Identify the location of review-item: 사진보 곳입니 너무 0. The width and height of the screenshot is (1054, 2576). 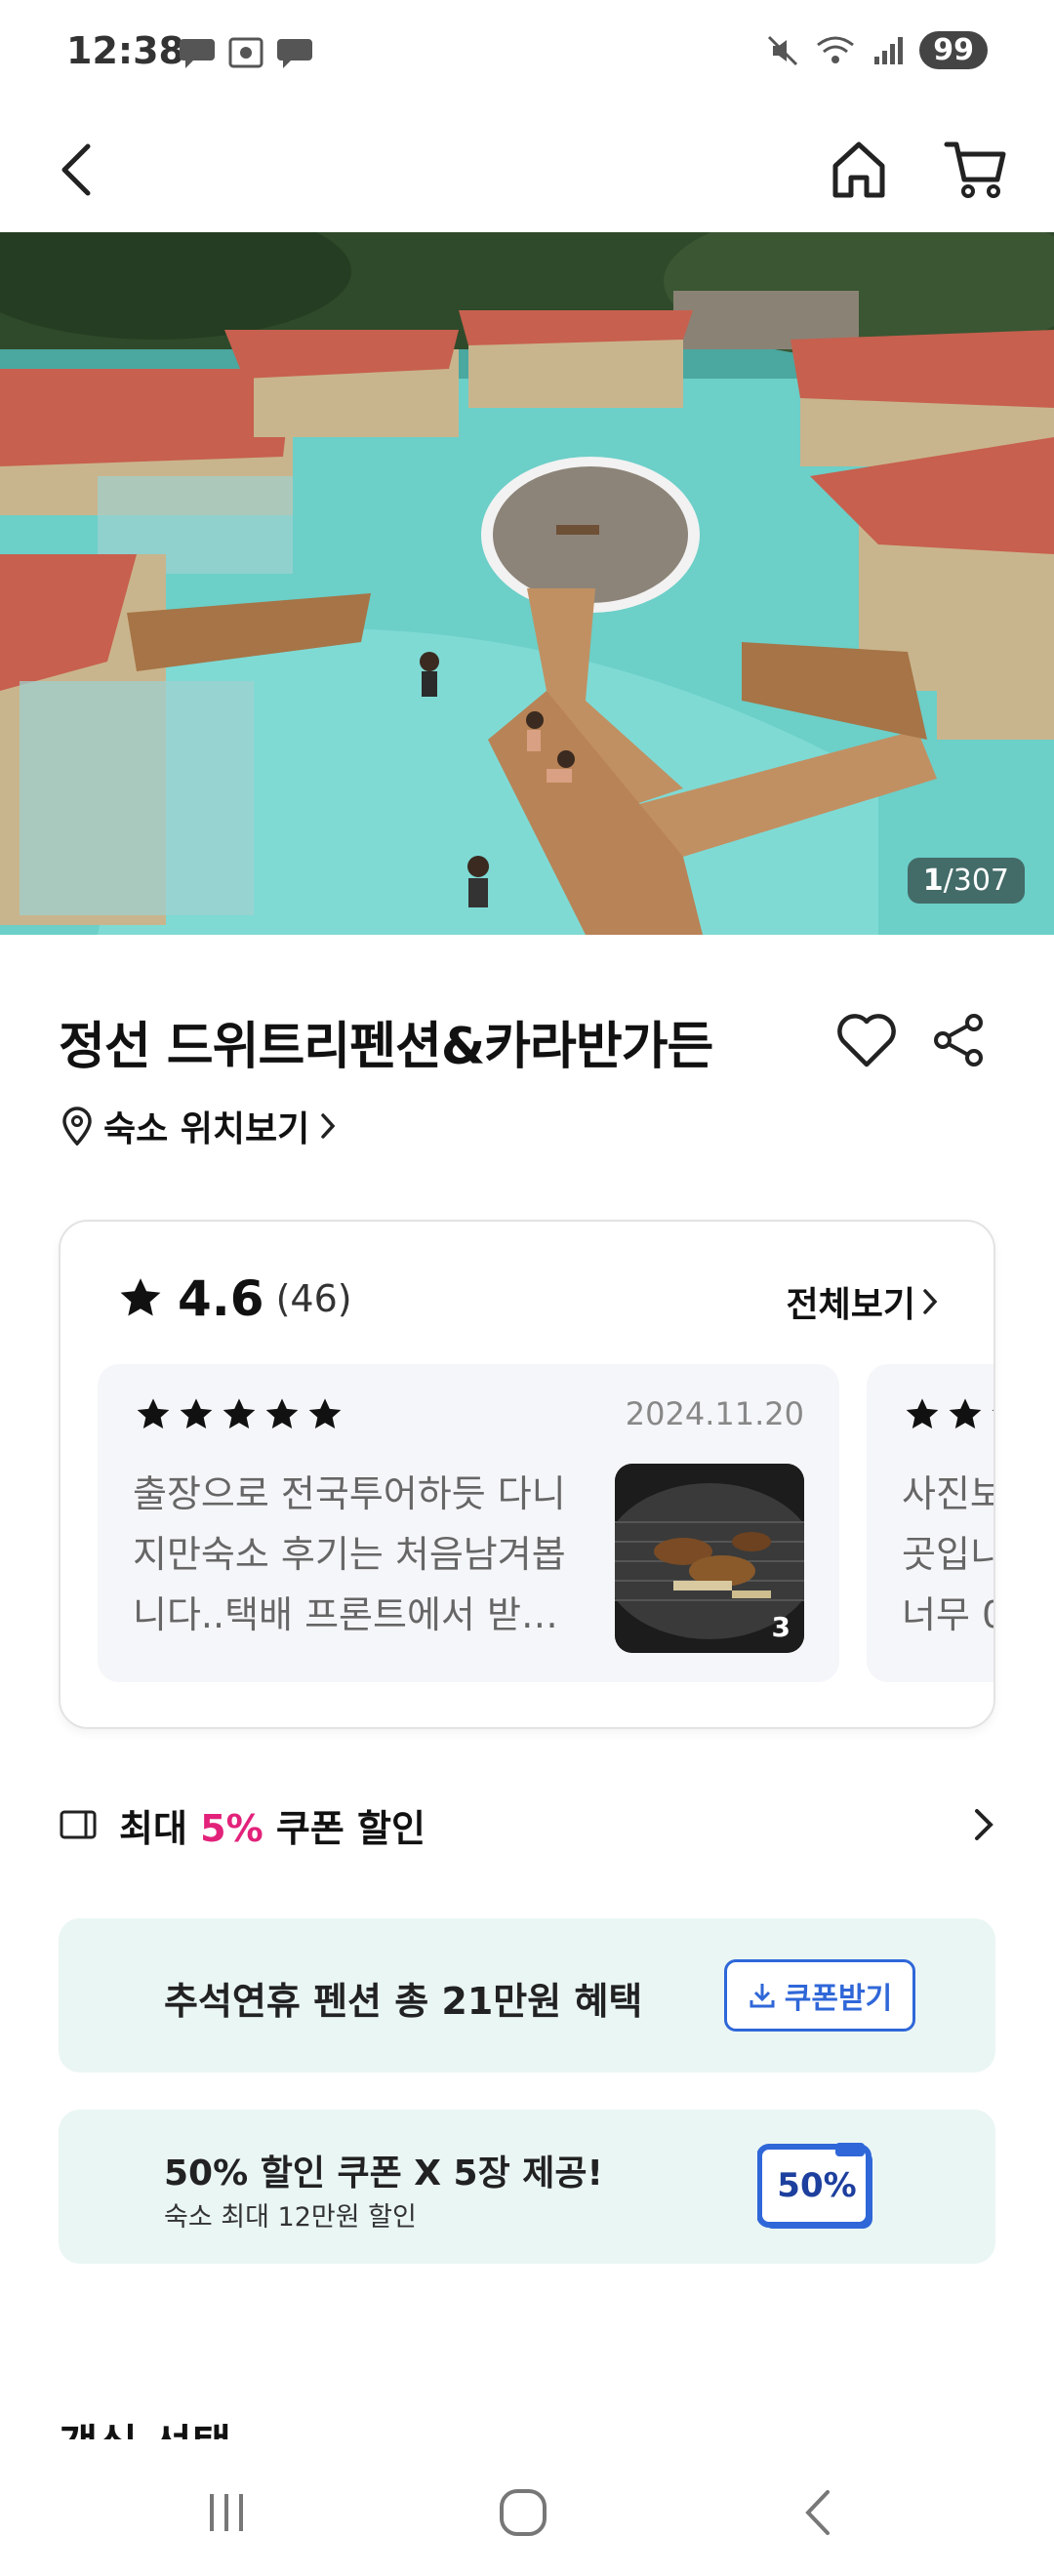
(931, 1523).